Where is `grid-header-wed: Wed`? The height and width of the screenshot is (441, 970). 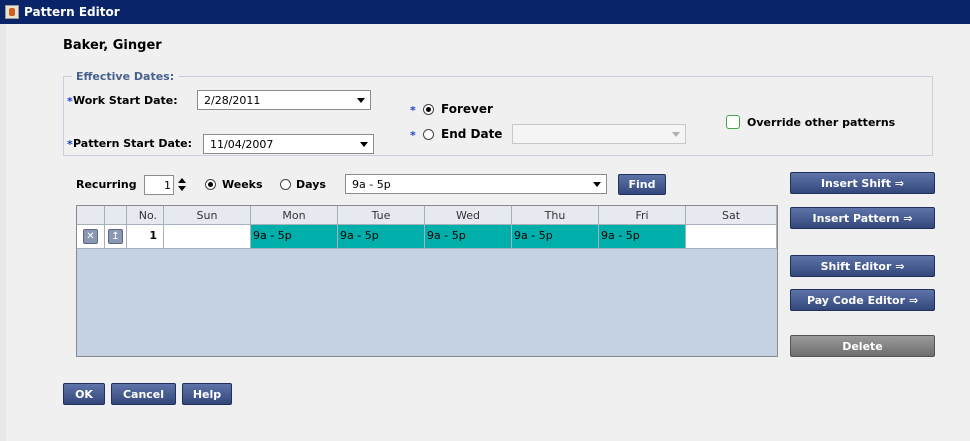 grid-header-wed: Wed is located at coordinates (468, 215).